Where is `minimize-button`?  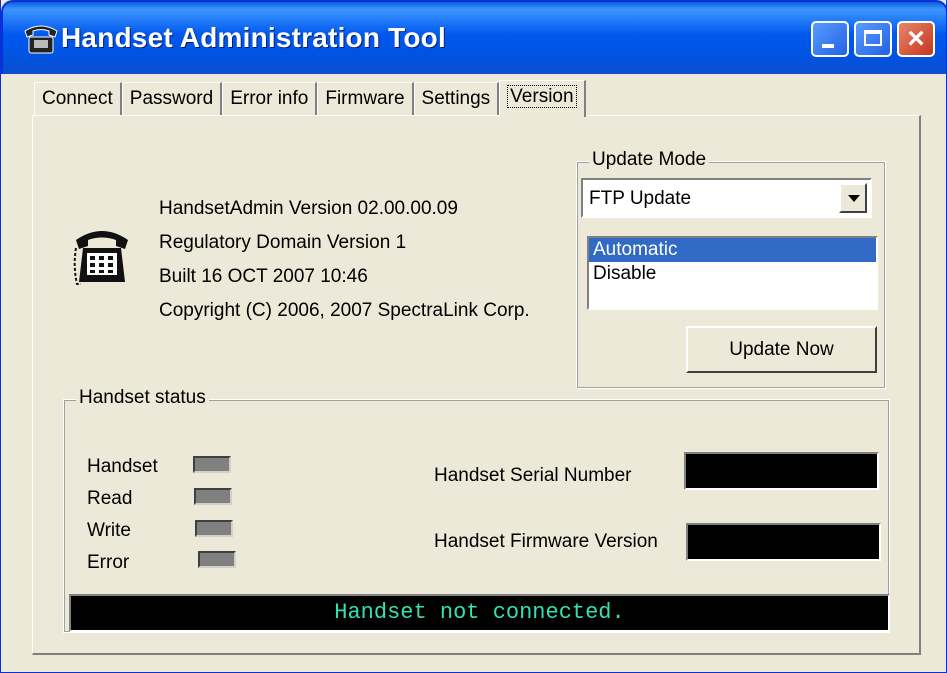
minimize-button is located at coordinates (830, 39).